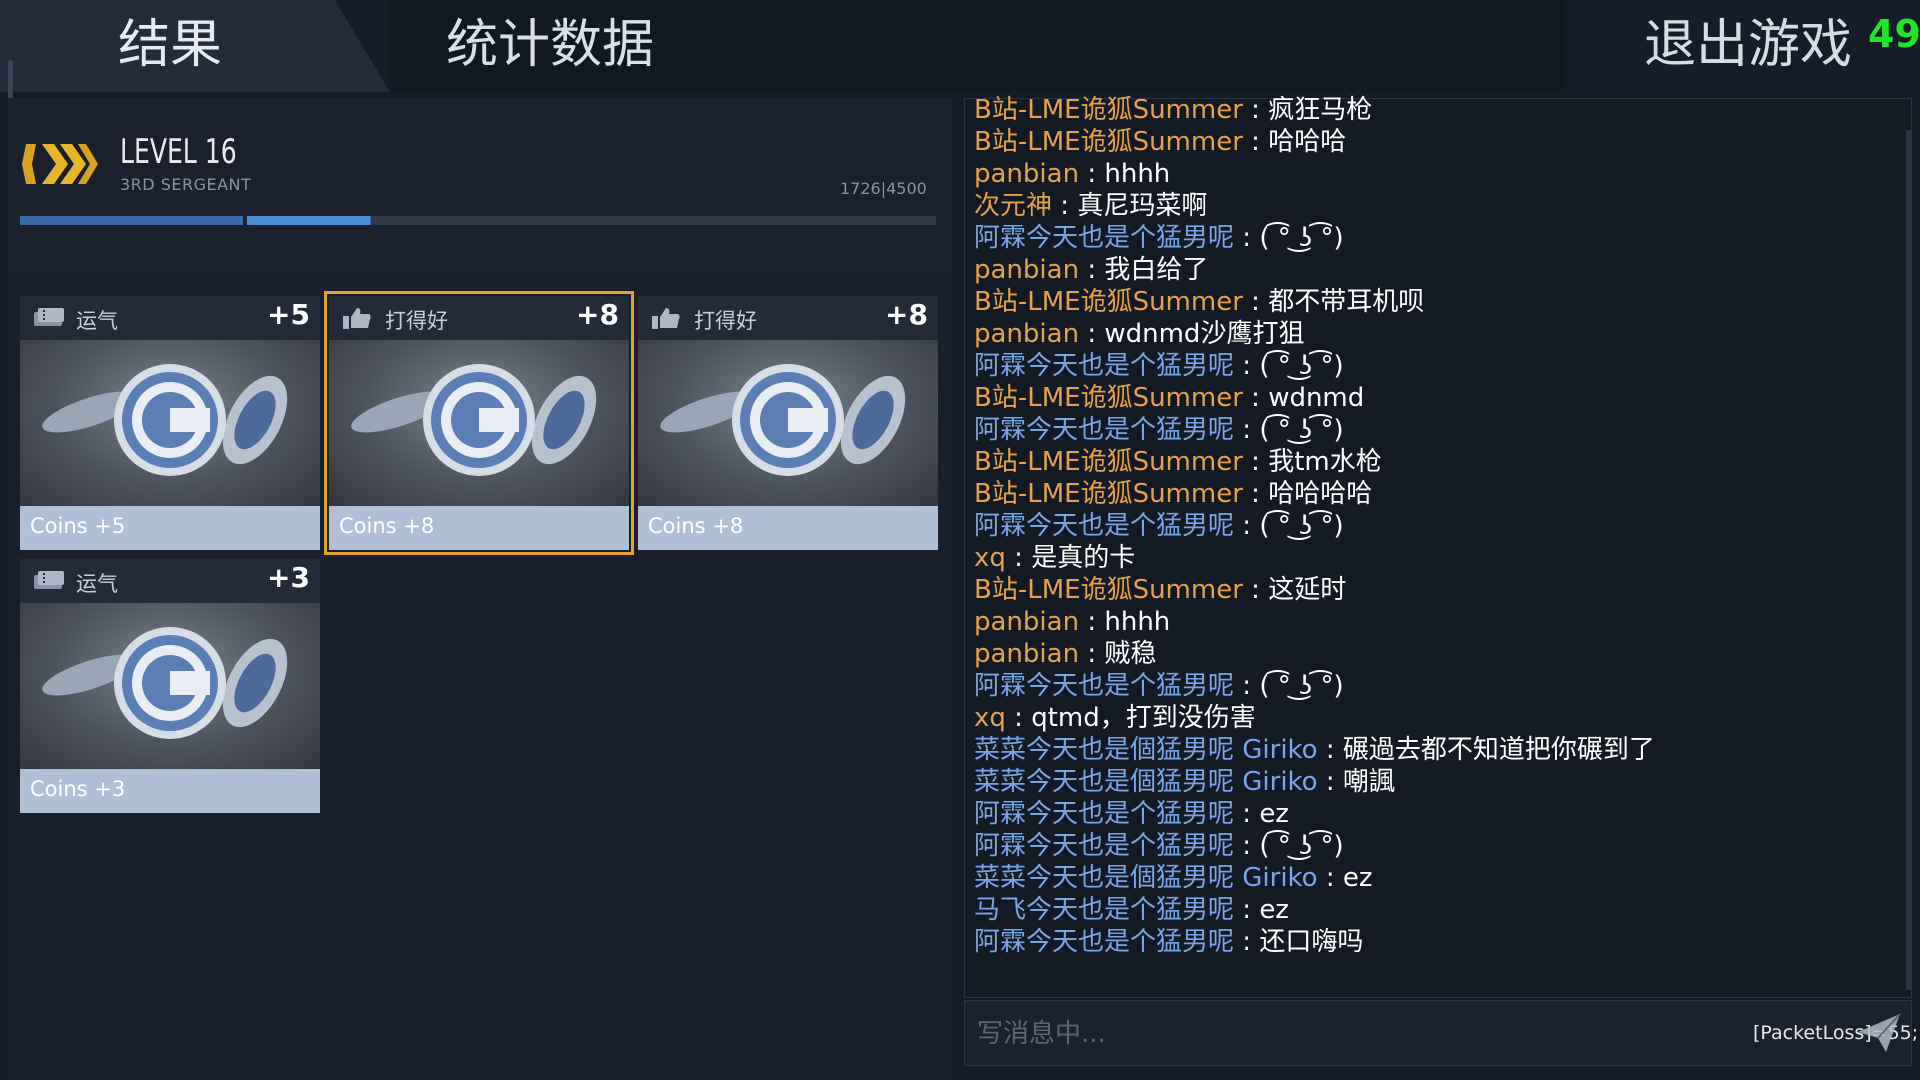 This screenshot has width=1920, height=1080. Describe the element at coordinates (1142, 206) in the screenshot. I see `chat-text: 真尼玛菜啊` at that location.